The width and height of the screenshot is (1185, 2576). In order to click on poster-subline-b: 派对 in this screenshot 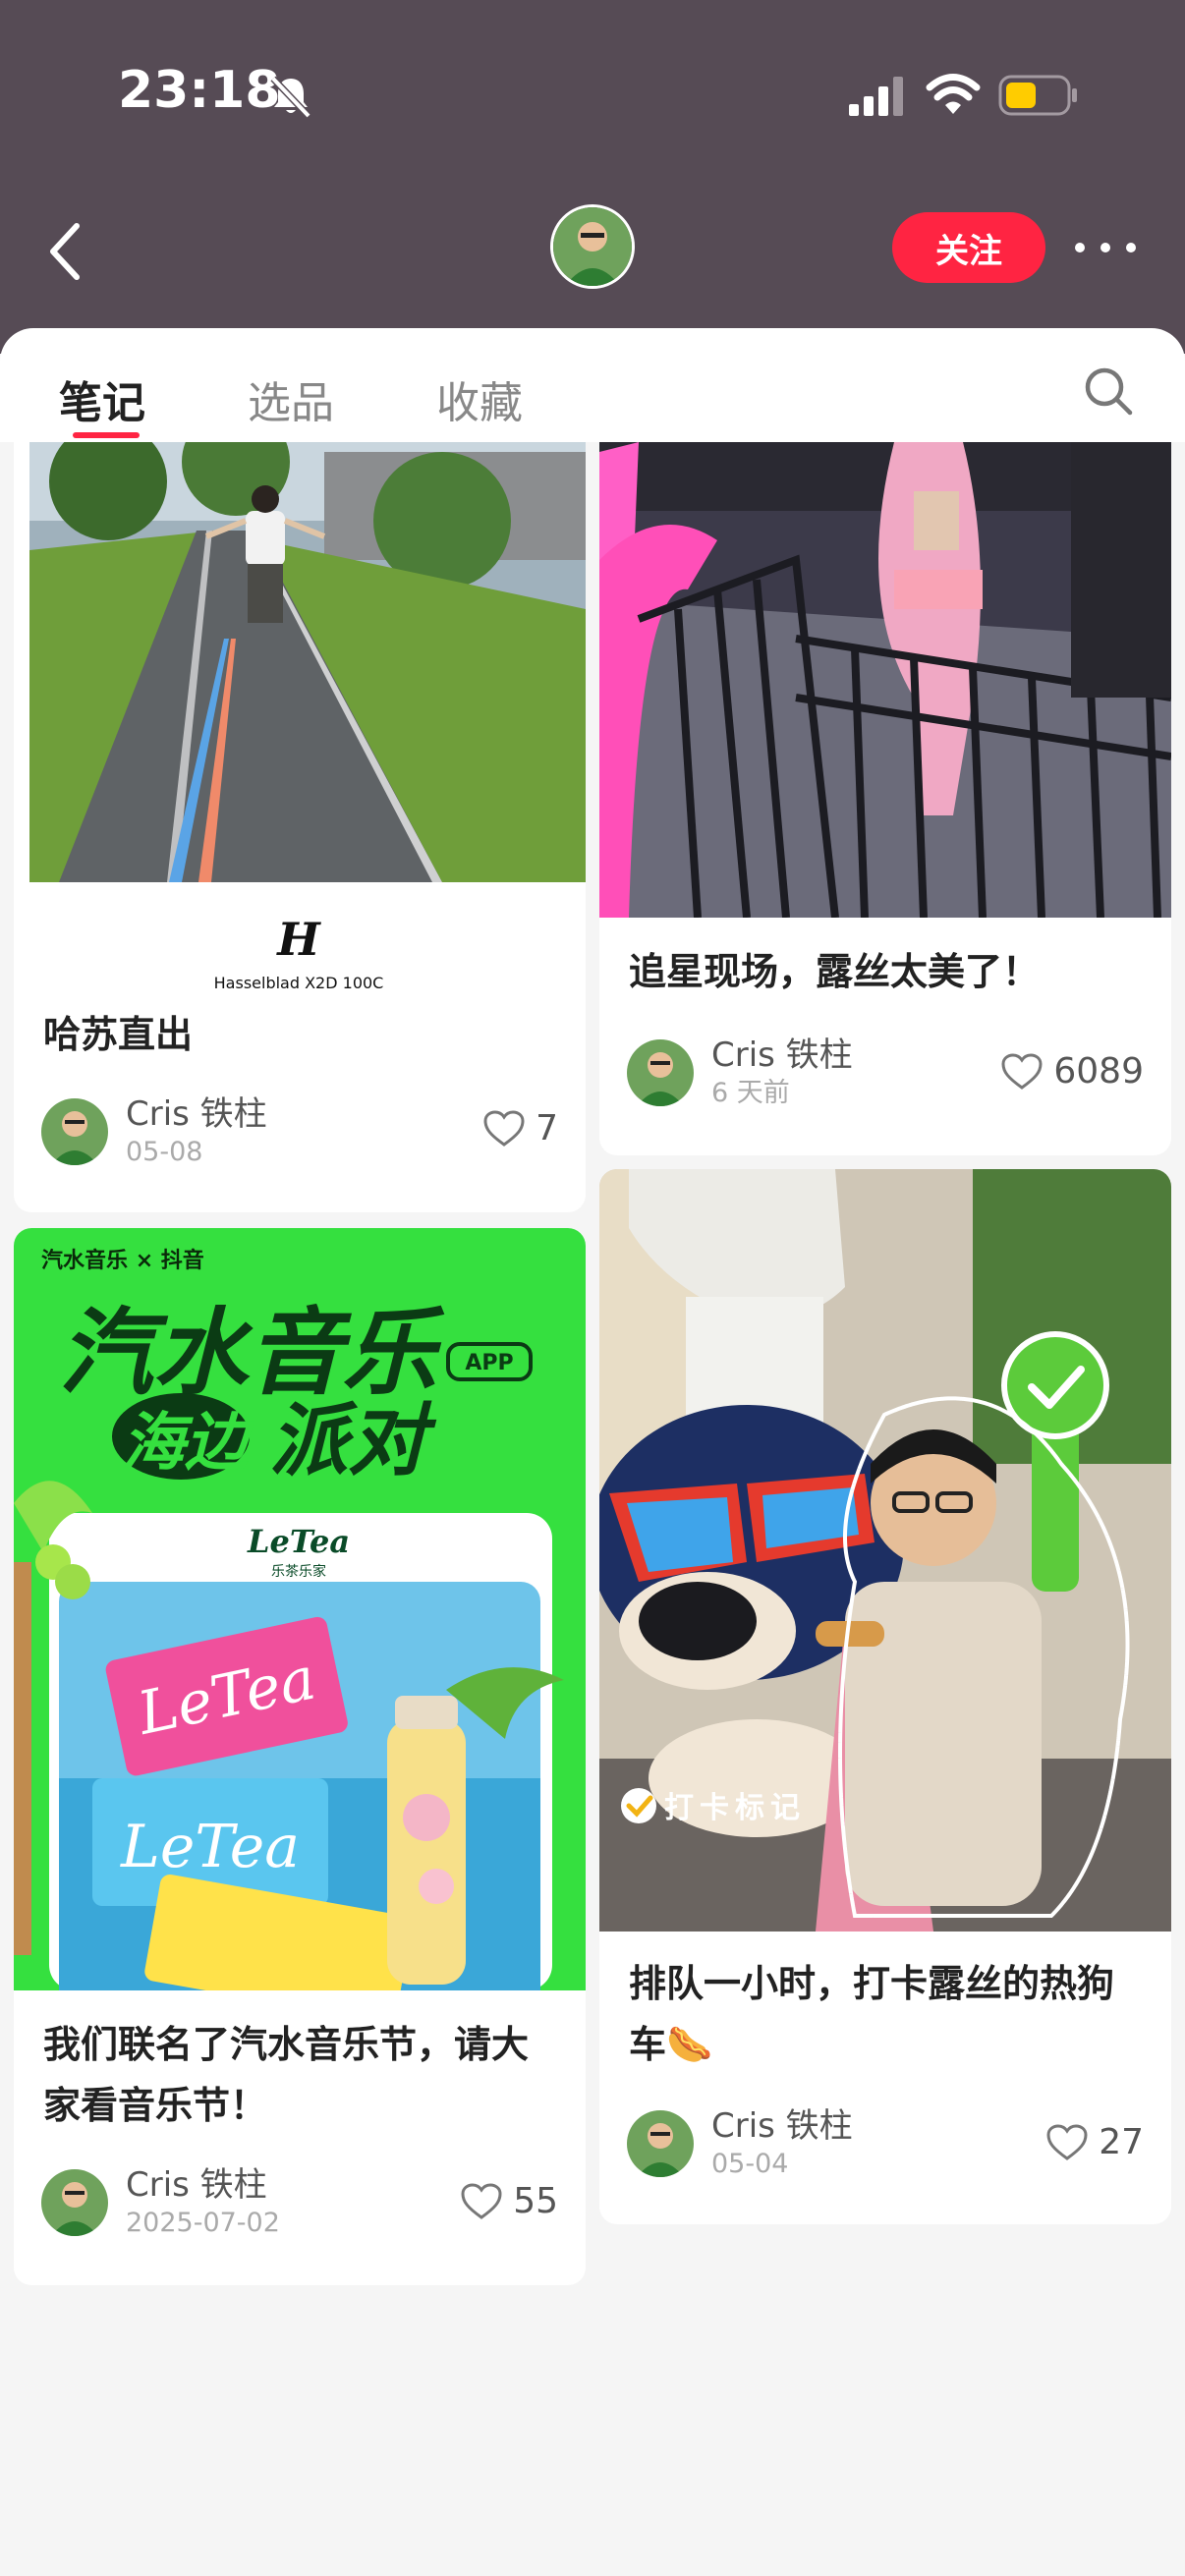, I will do `click(353, 1440)`.